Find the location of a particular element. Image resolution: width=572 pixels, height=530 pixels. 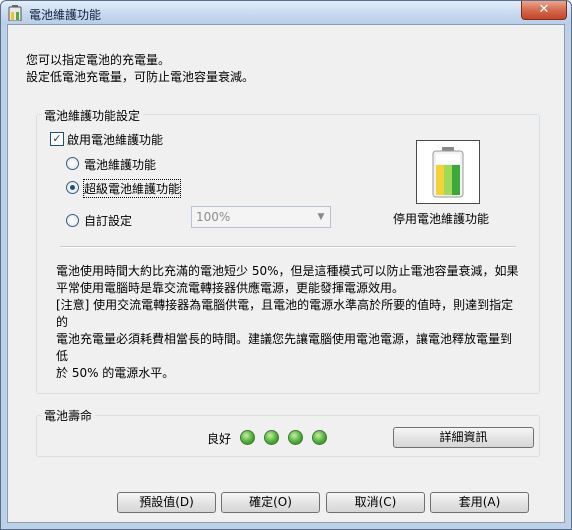

description-line: 平常使用電腦時是靠交流電轉接器供應電源，更能發揮電源效用。 is located at coordinates (230, 288).